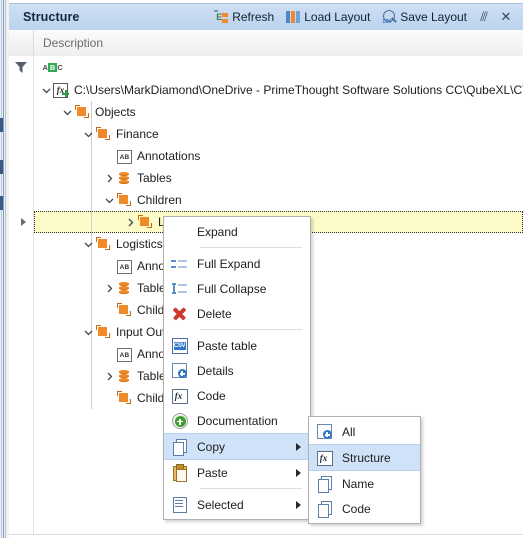 The image size is (523, 538). Describe the element at coordinates (21, 67) in the screenshot. I see `filter-icon` at that location.